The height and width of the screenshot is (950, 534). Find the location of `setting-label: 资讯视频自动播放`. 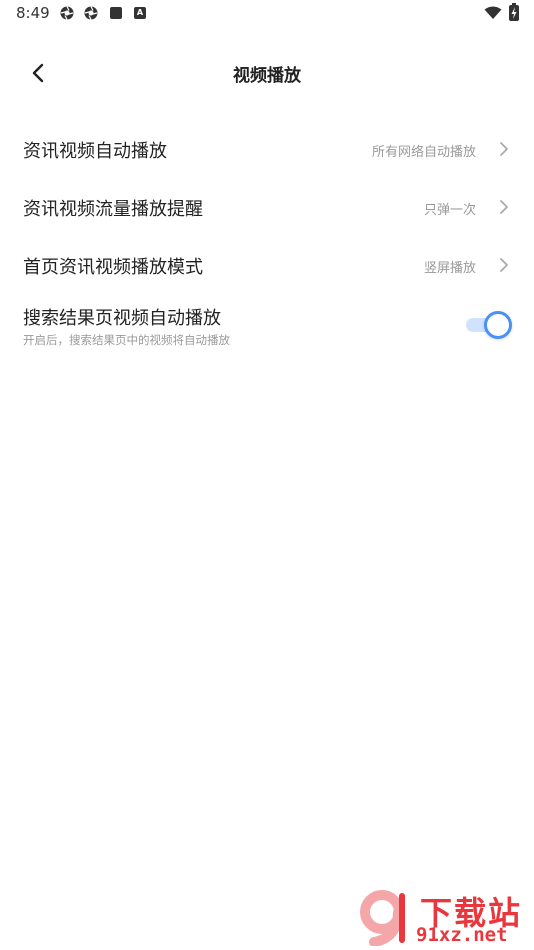

setting-label: 资讯视频自动播放 is located at coordinates (95, 151).